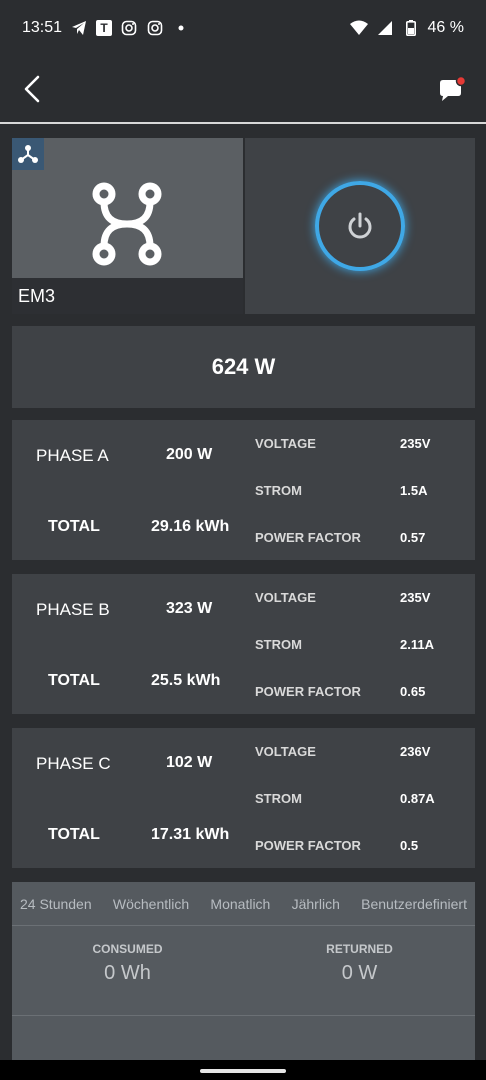  Describe the element at coordinates (445, 27) in the screenshot. I see `battery-percent: 46 %` at that location.